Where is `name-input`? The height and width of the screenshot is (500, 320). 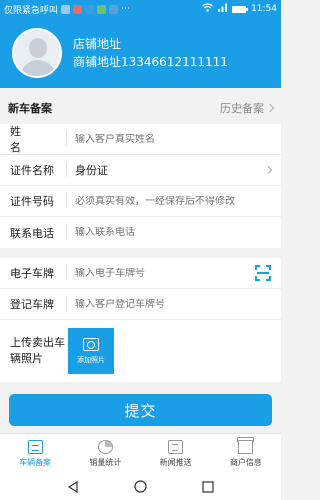 name-input is located at coordinates (178, 139).